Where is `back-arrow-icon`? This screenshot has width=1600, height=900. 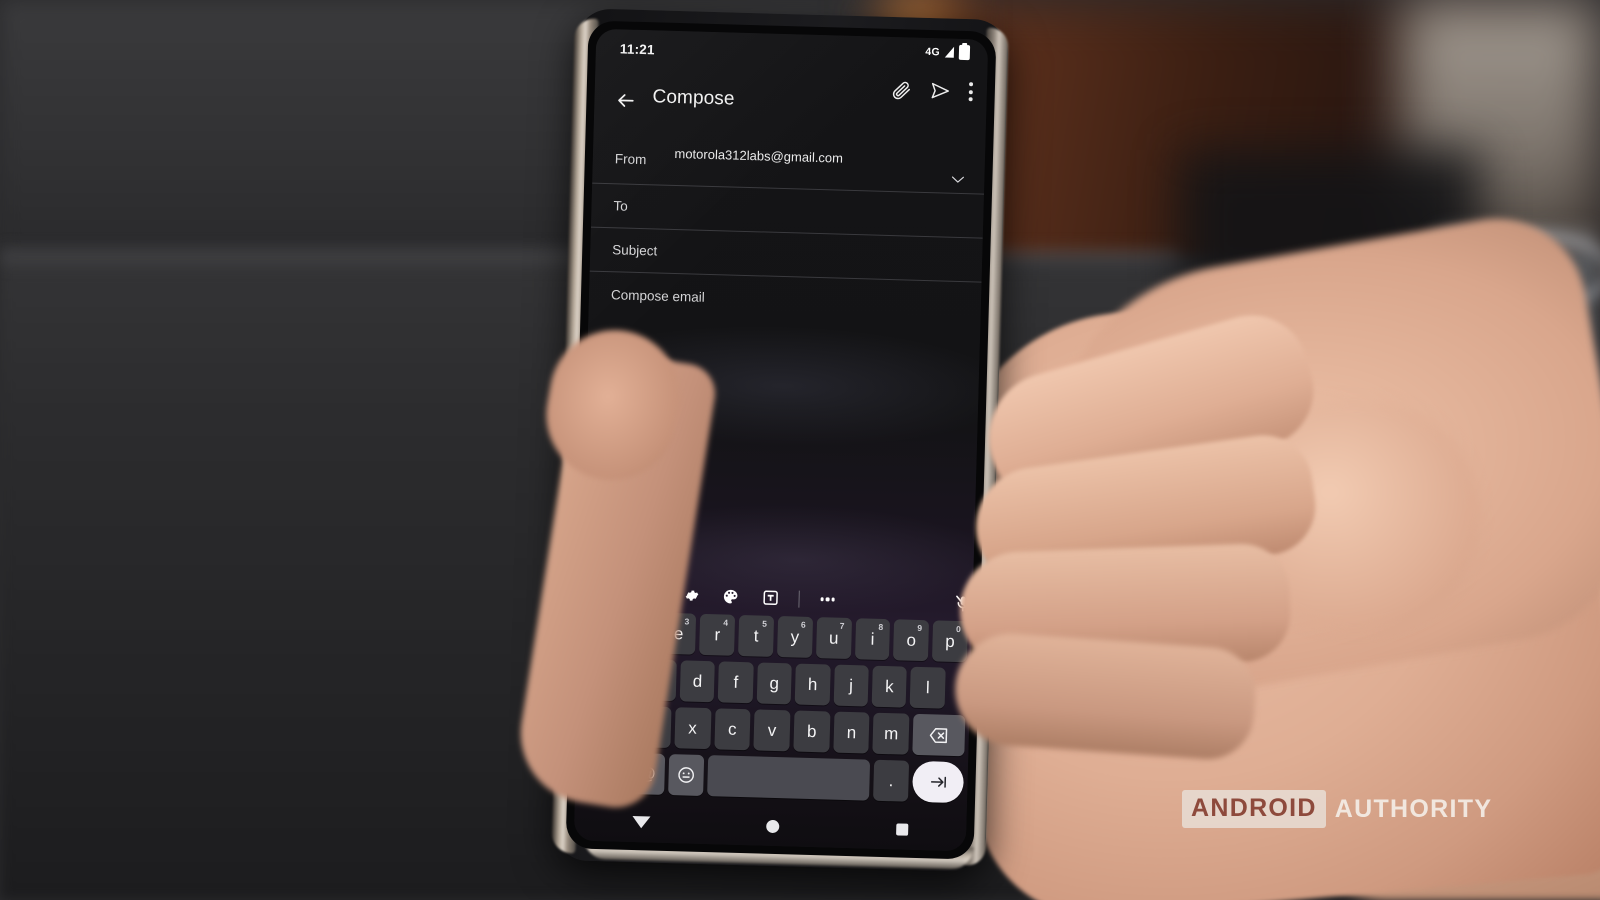
back-arrow-icon is located at coordinates (625, 100).